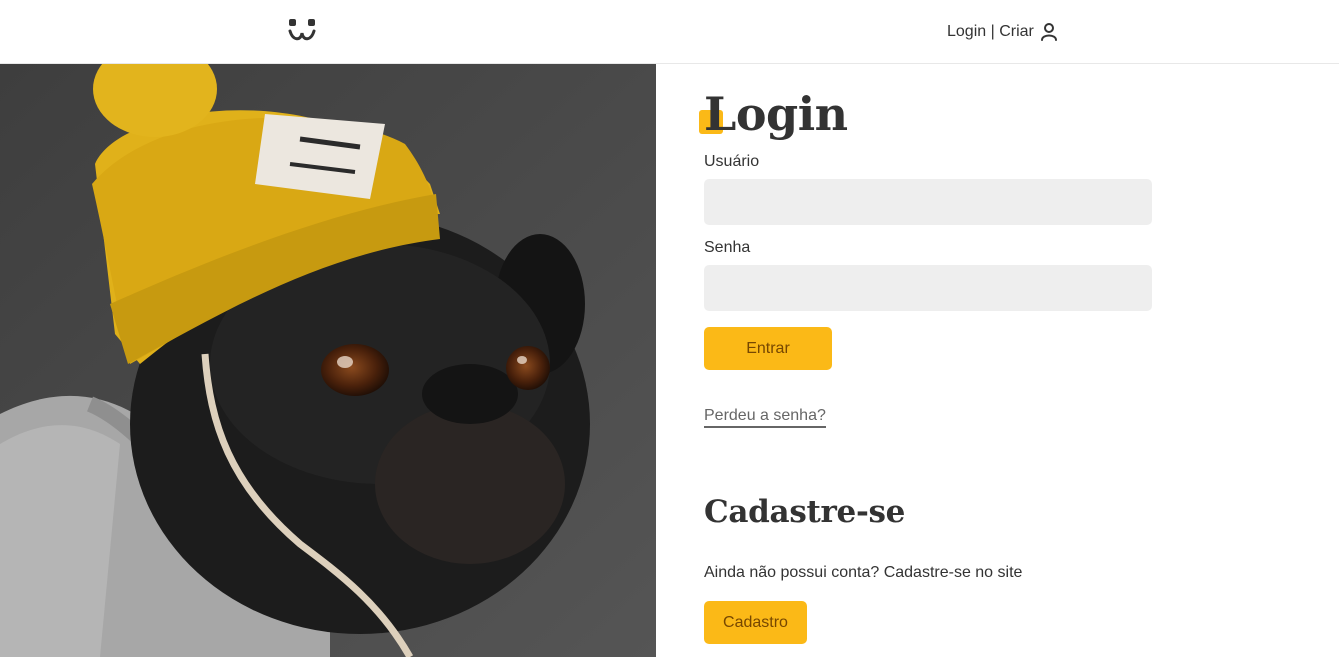 The height and width of the screenshot is (657, 1339). What do you see at coordinates (732, 161) in the screenshot?
I see `username-label: Usuário` at bounding box center [732, 161].